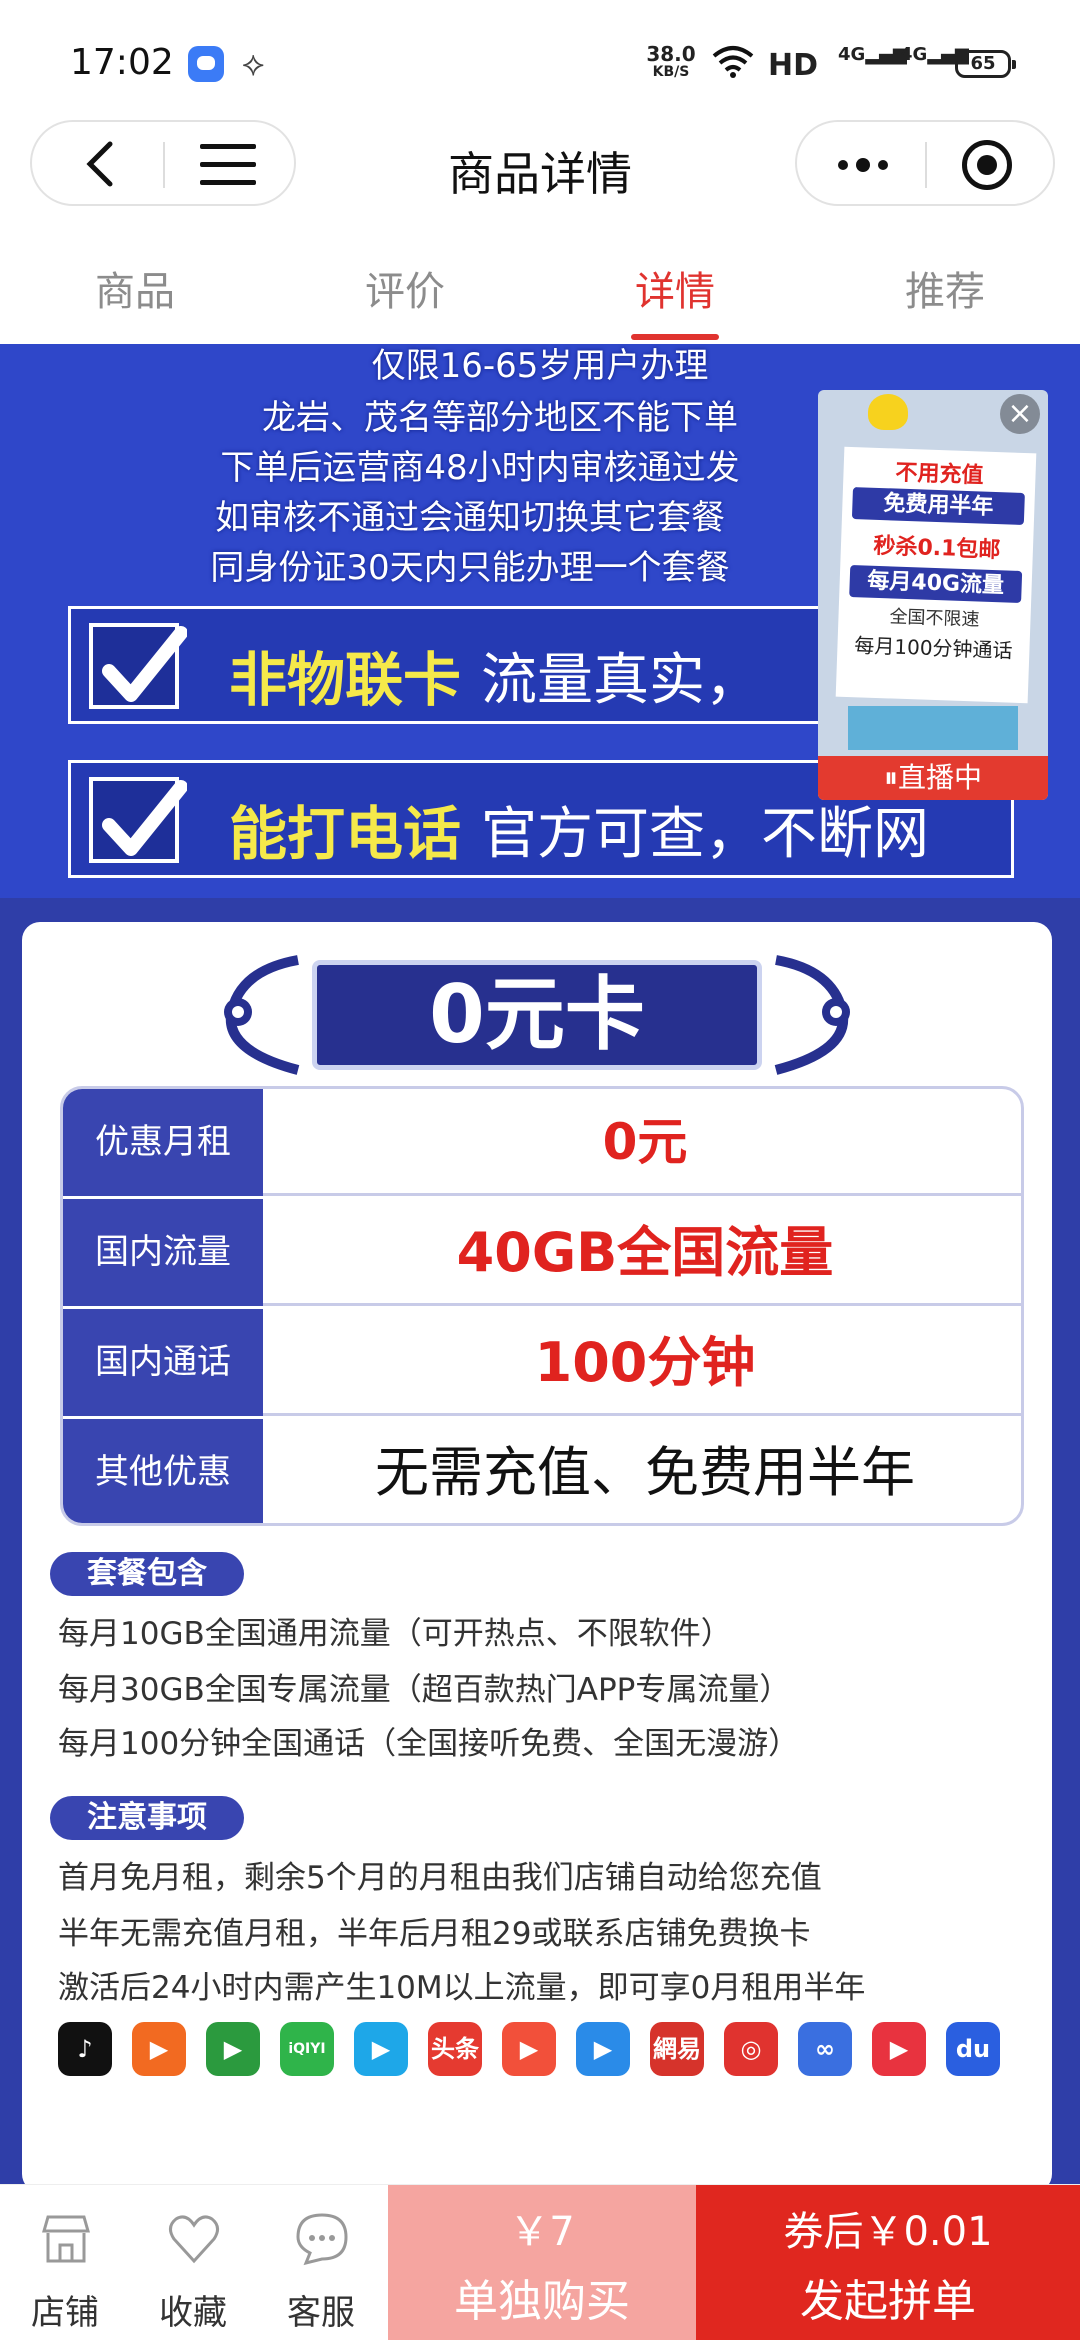  Describe the element at coordinates (462, 1988) in the screenshot. I see `notes-line: 激活后24小时内需产生10M以上流量，即可享0月租用半年` at that location.